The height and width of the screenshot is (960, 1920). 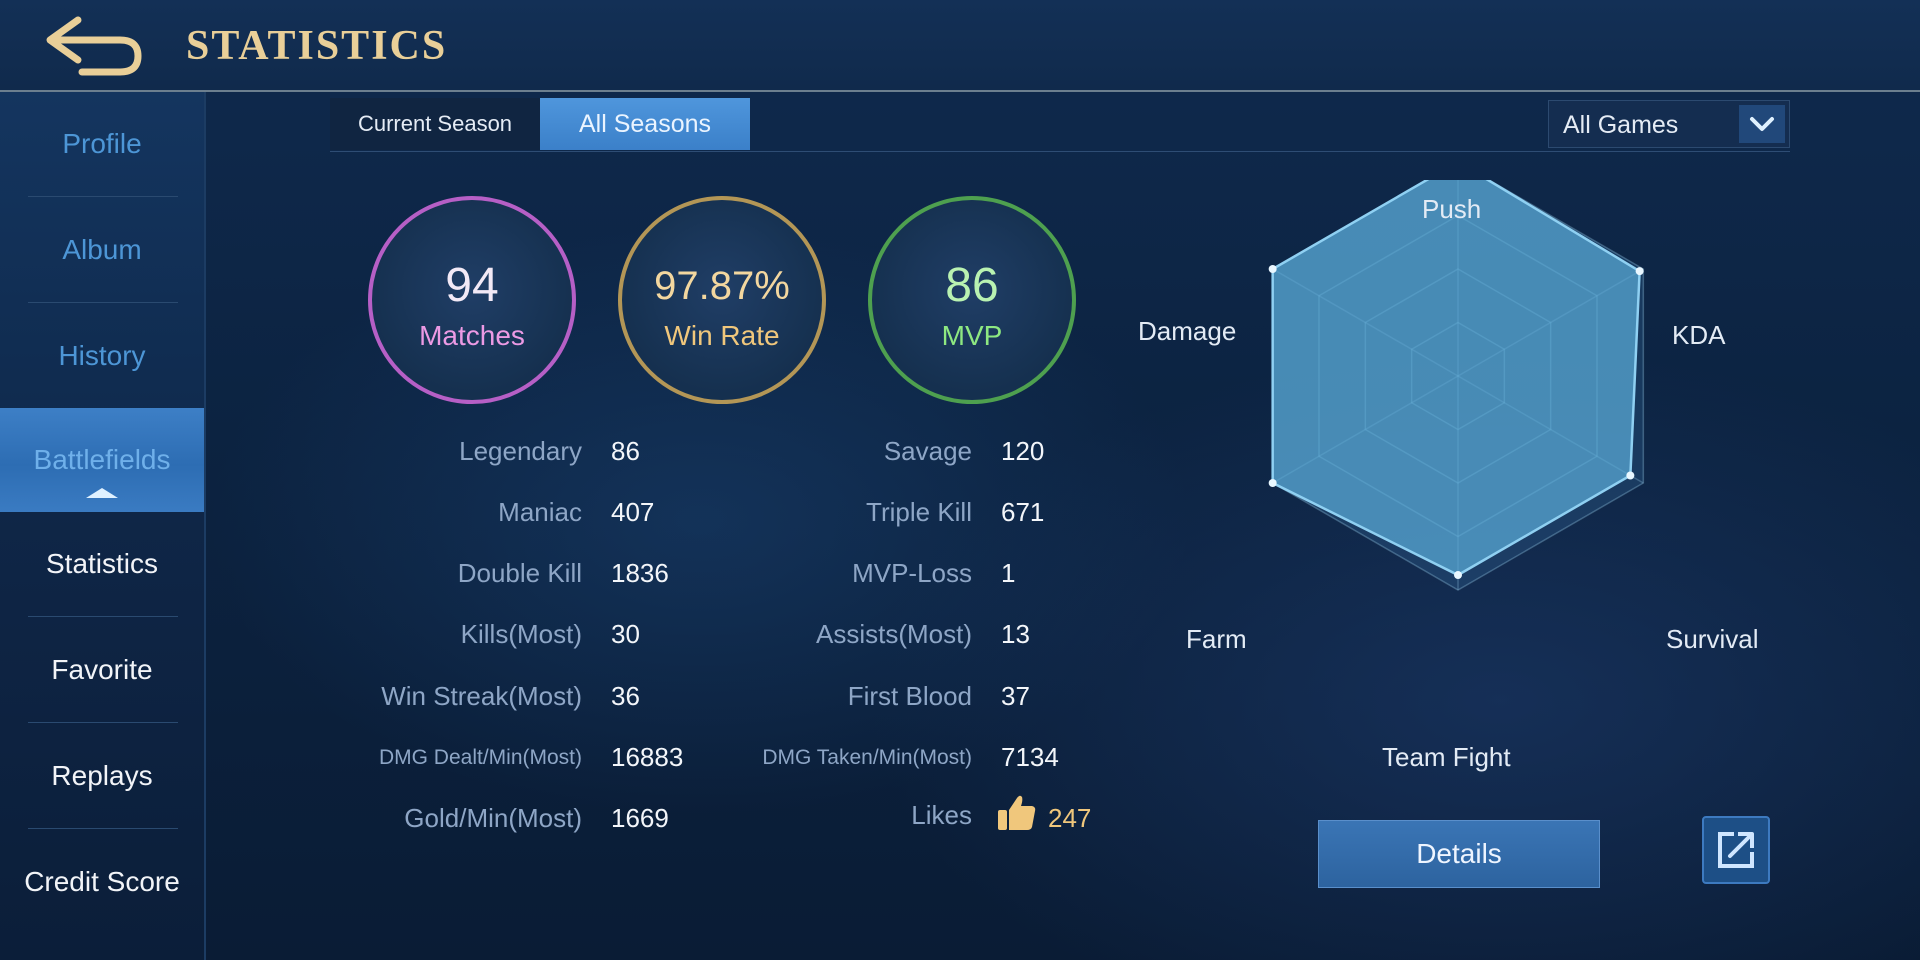 I want to click on sidebar-item-profile: Profile, so click(x=102, y=144).